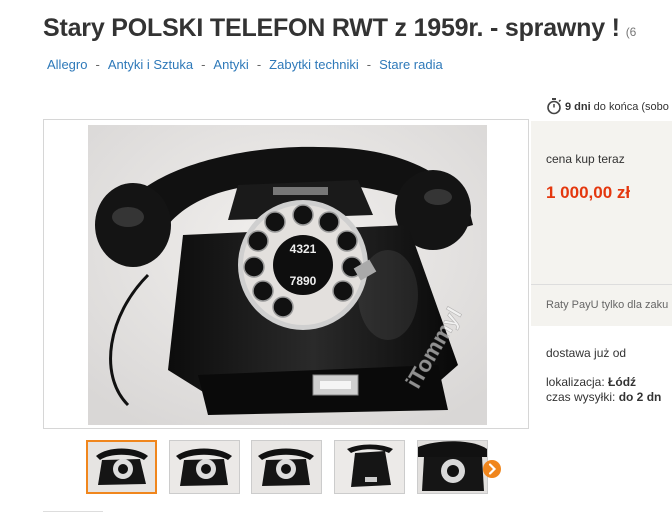  Describe the element at coordinates (585, 159) in the screenshot. I see `price-label: cena kup teraz` at that location.